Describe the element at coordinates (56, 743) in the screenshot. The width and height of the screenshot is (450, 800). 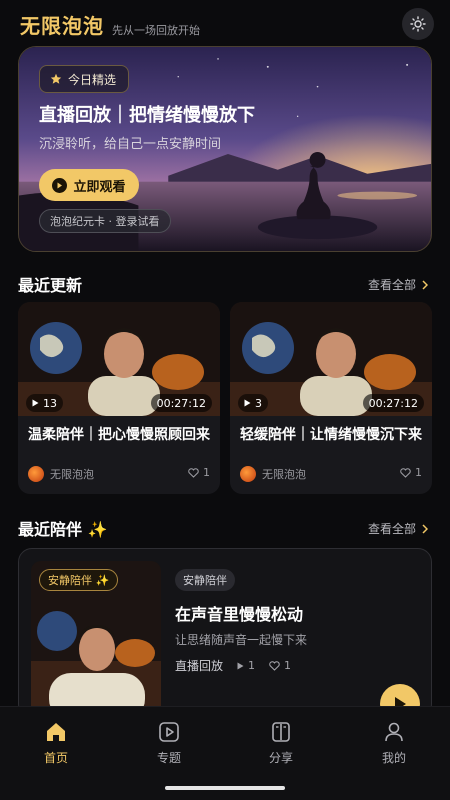
I see `nav-home: 首页` at that location.